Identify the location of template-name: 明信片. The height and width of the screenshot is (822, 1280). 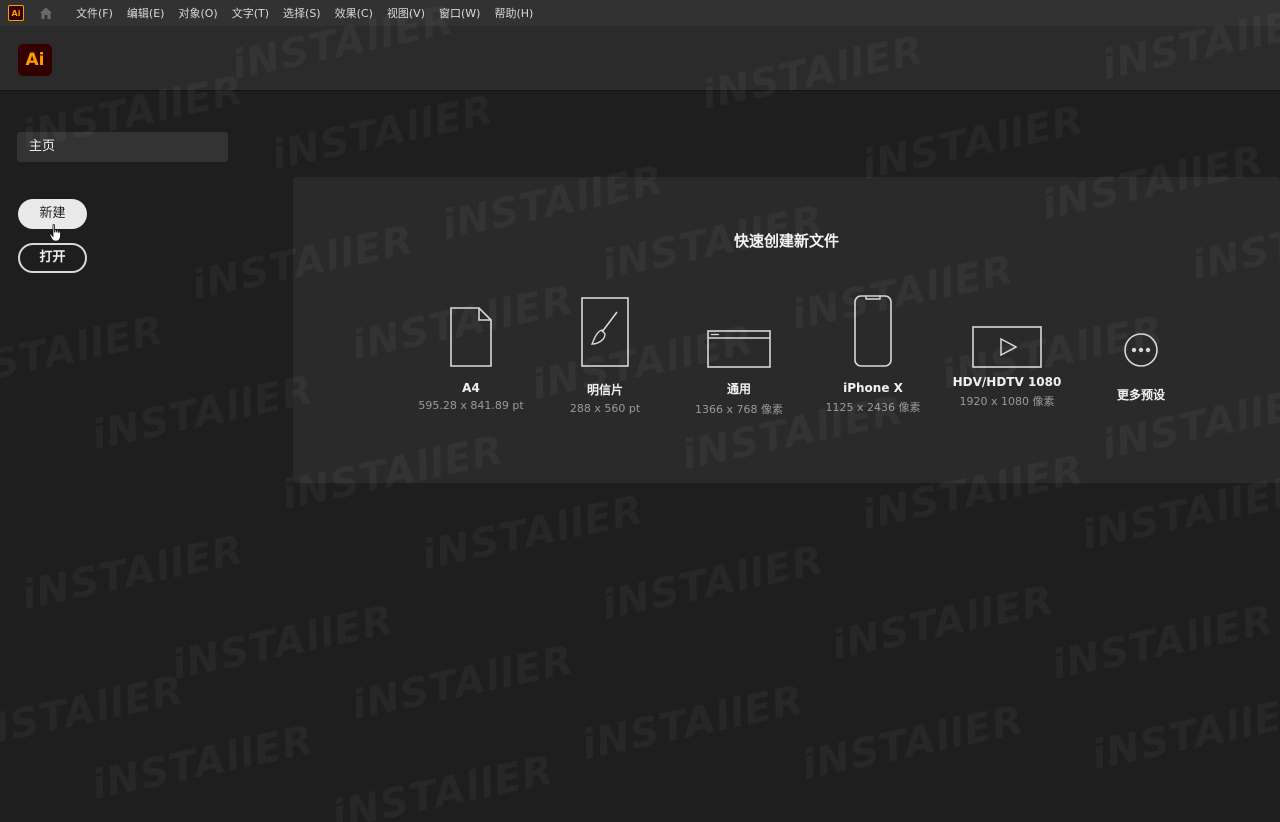
(604, 390).